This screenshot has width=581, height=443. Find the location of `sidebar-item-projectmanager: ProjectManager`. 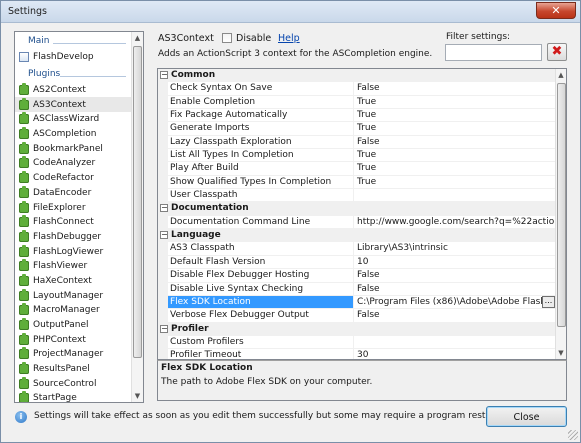

sidebar-item-projectmanager: ProjectManager is located at coordinates (73, 354).